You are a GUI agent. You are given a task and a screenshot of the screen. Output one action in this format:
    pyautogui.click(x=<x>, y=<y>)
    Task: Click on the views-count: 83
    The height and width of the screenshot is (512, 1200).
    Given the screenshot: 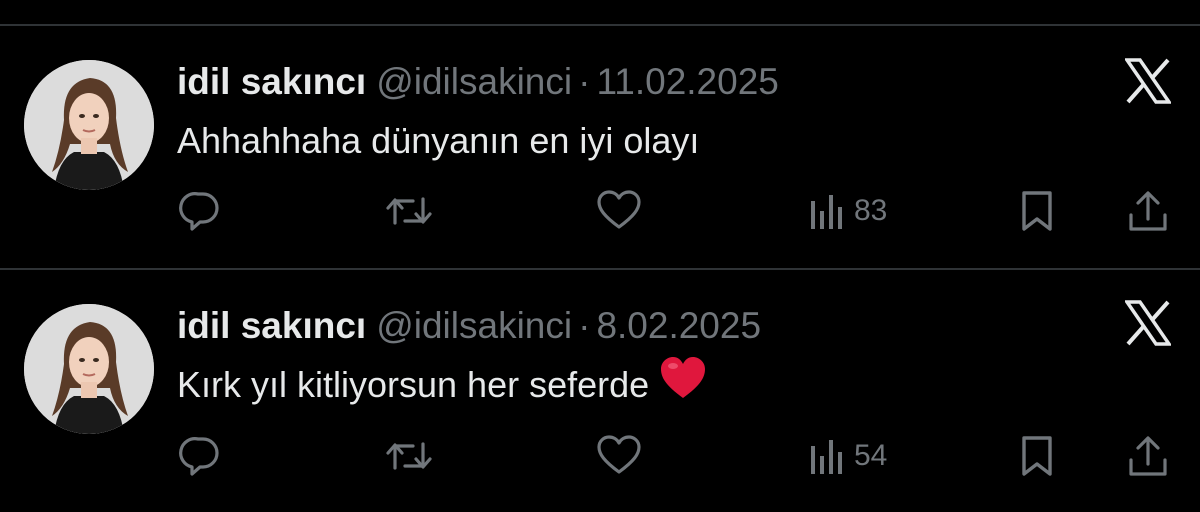 What is the action you would take?
    pyautogui.click(x=871, y=210)
    